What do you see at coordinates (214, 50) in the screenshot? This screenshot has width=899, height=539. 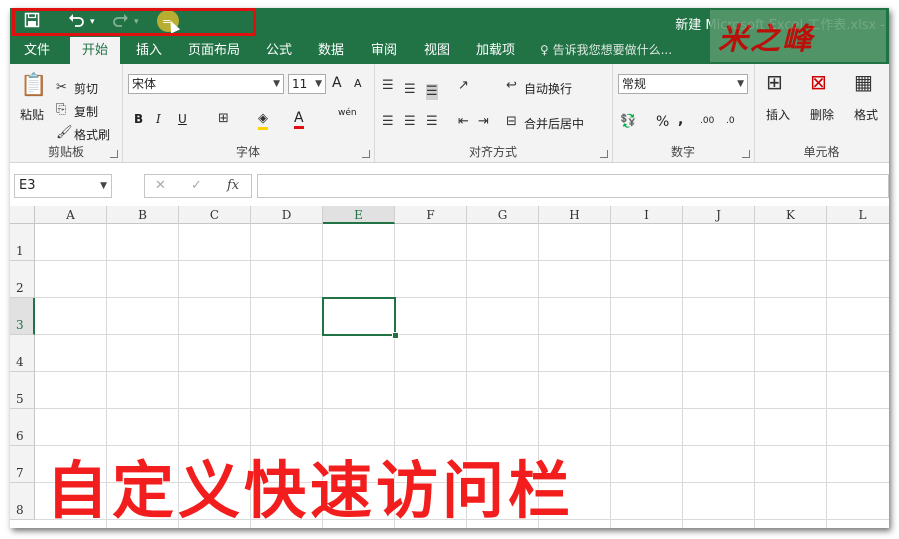 I see `tab-page-layout: 页面布局` at bounding box center [214, 50].